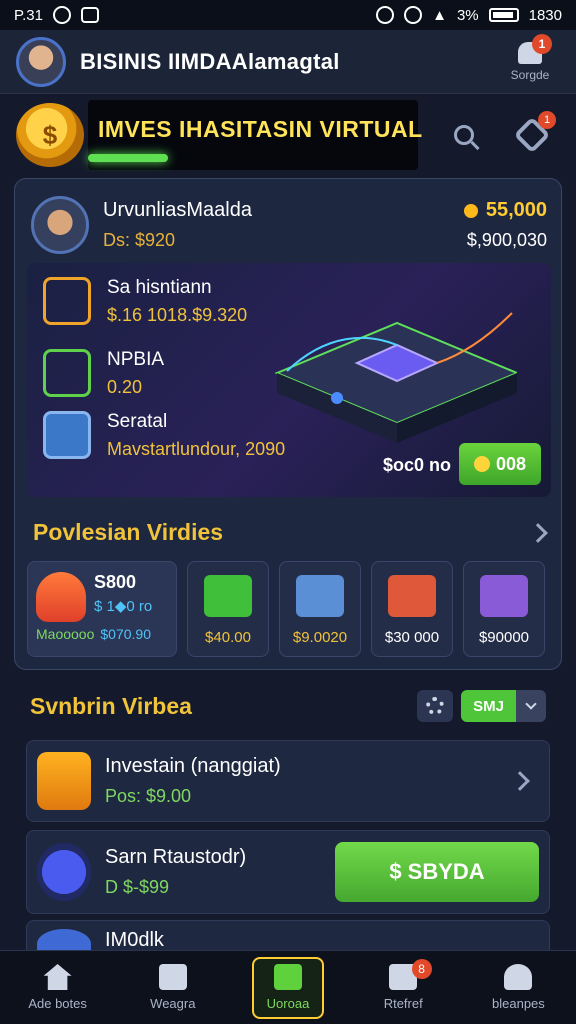 The height and width of the screenshot is (1024, 576). What do you see at coordinates (412, 637) in the screenshot?
I see `tile-price: $30 000` at bounding box center [412, 637].